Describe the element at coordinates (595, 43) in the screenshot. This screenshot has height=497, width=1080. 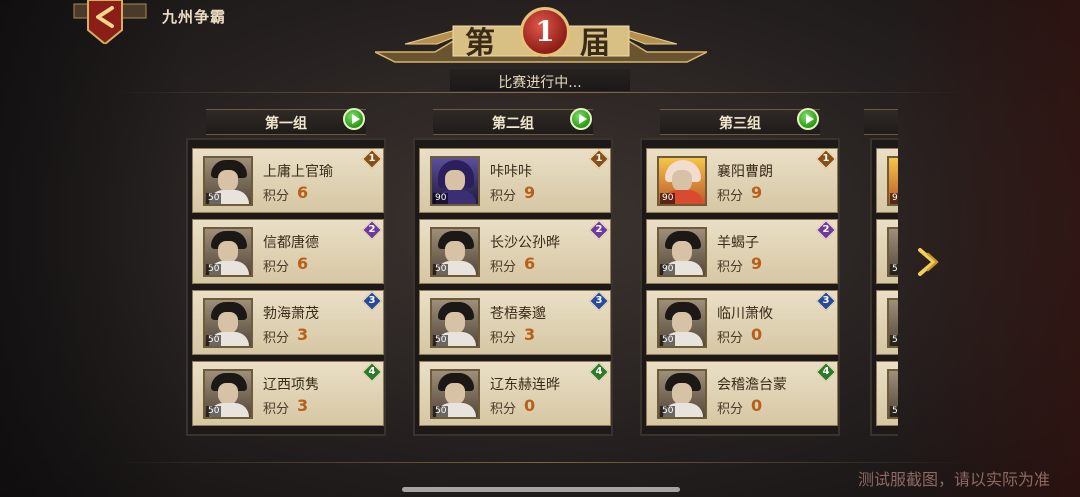
I see `round-suffix: 届` at that location.